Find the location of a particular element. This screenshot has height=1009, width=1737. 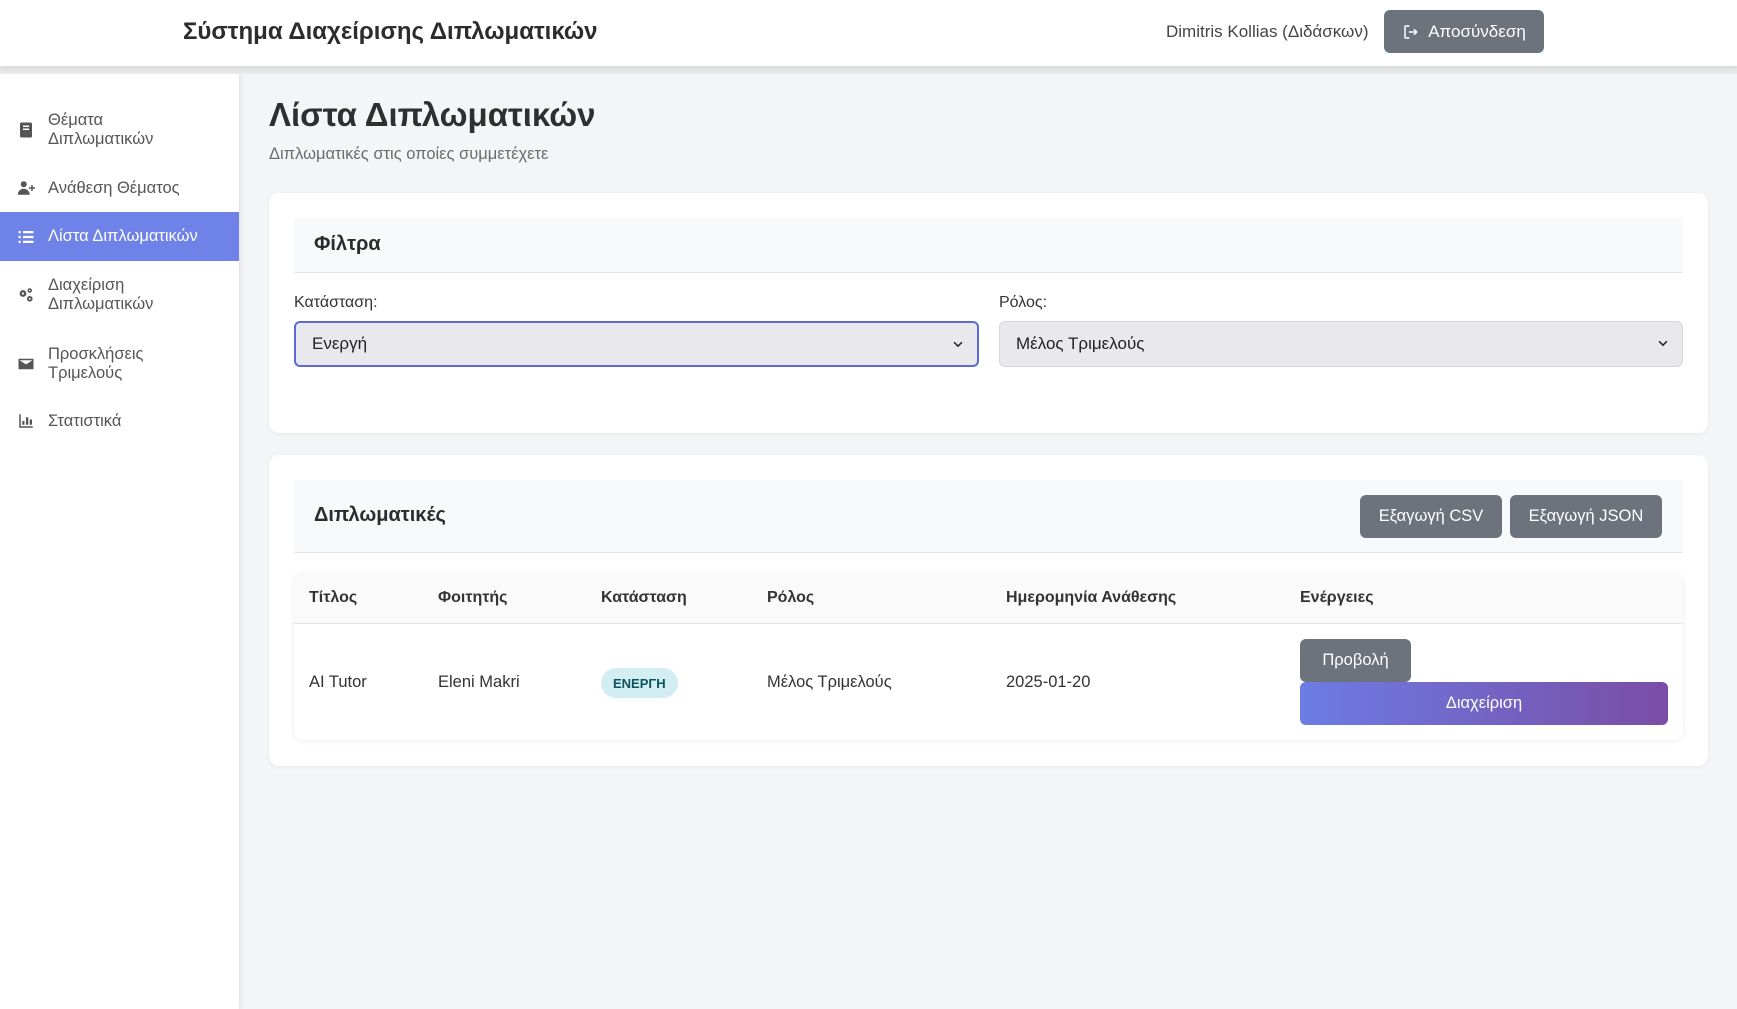

list-icon is located at coordinates (26, 237).